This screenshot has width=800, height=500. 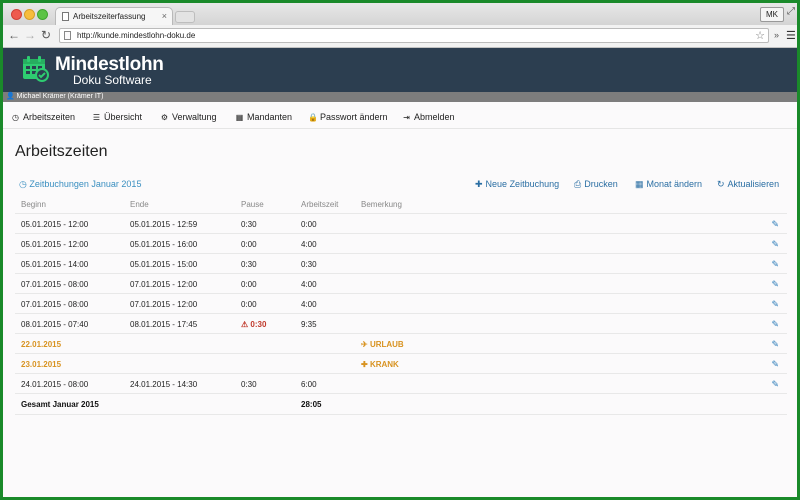 What do you see at coordinates (517, 184) in the screenshot?
I see `new-entry-button: ✚ Neue Zeitbuchung` at bounding box center [517, 184].